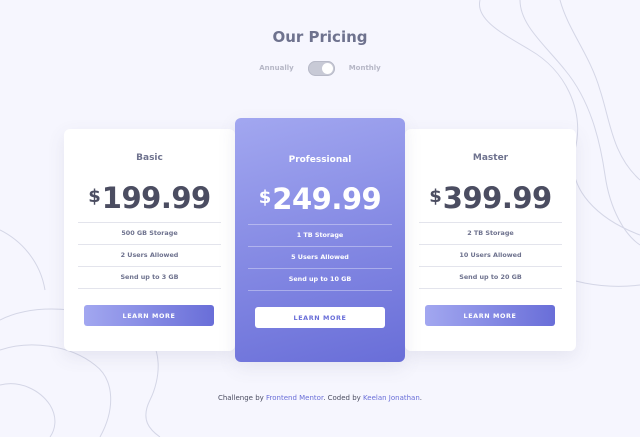  I want to click on billing-toggle-switch, so click(321, 68).